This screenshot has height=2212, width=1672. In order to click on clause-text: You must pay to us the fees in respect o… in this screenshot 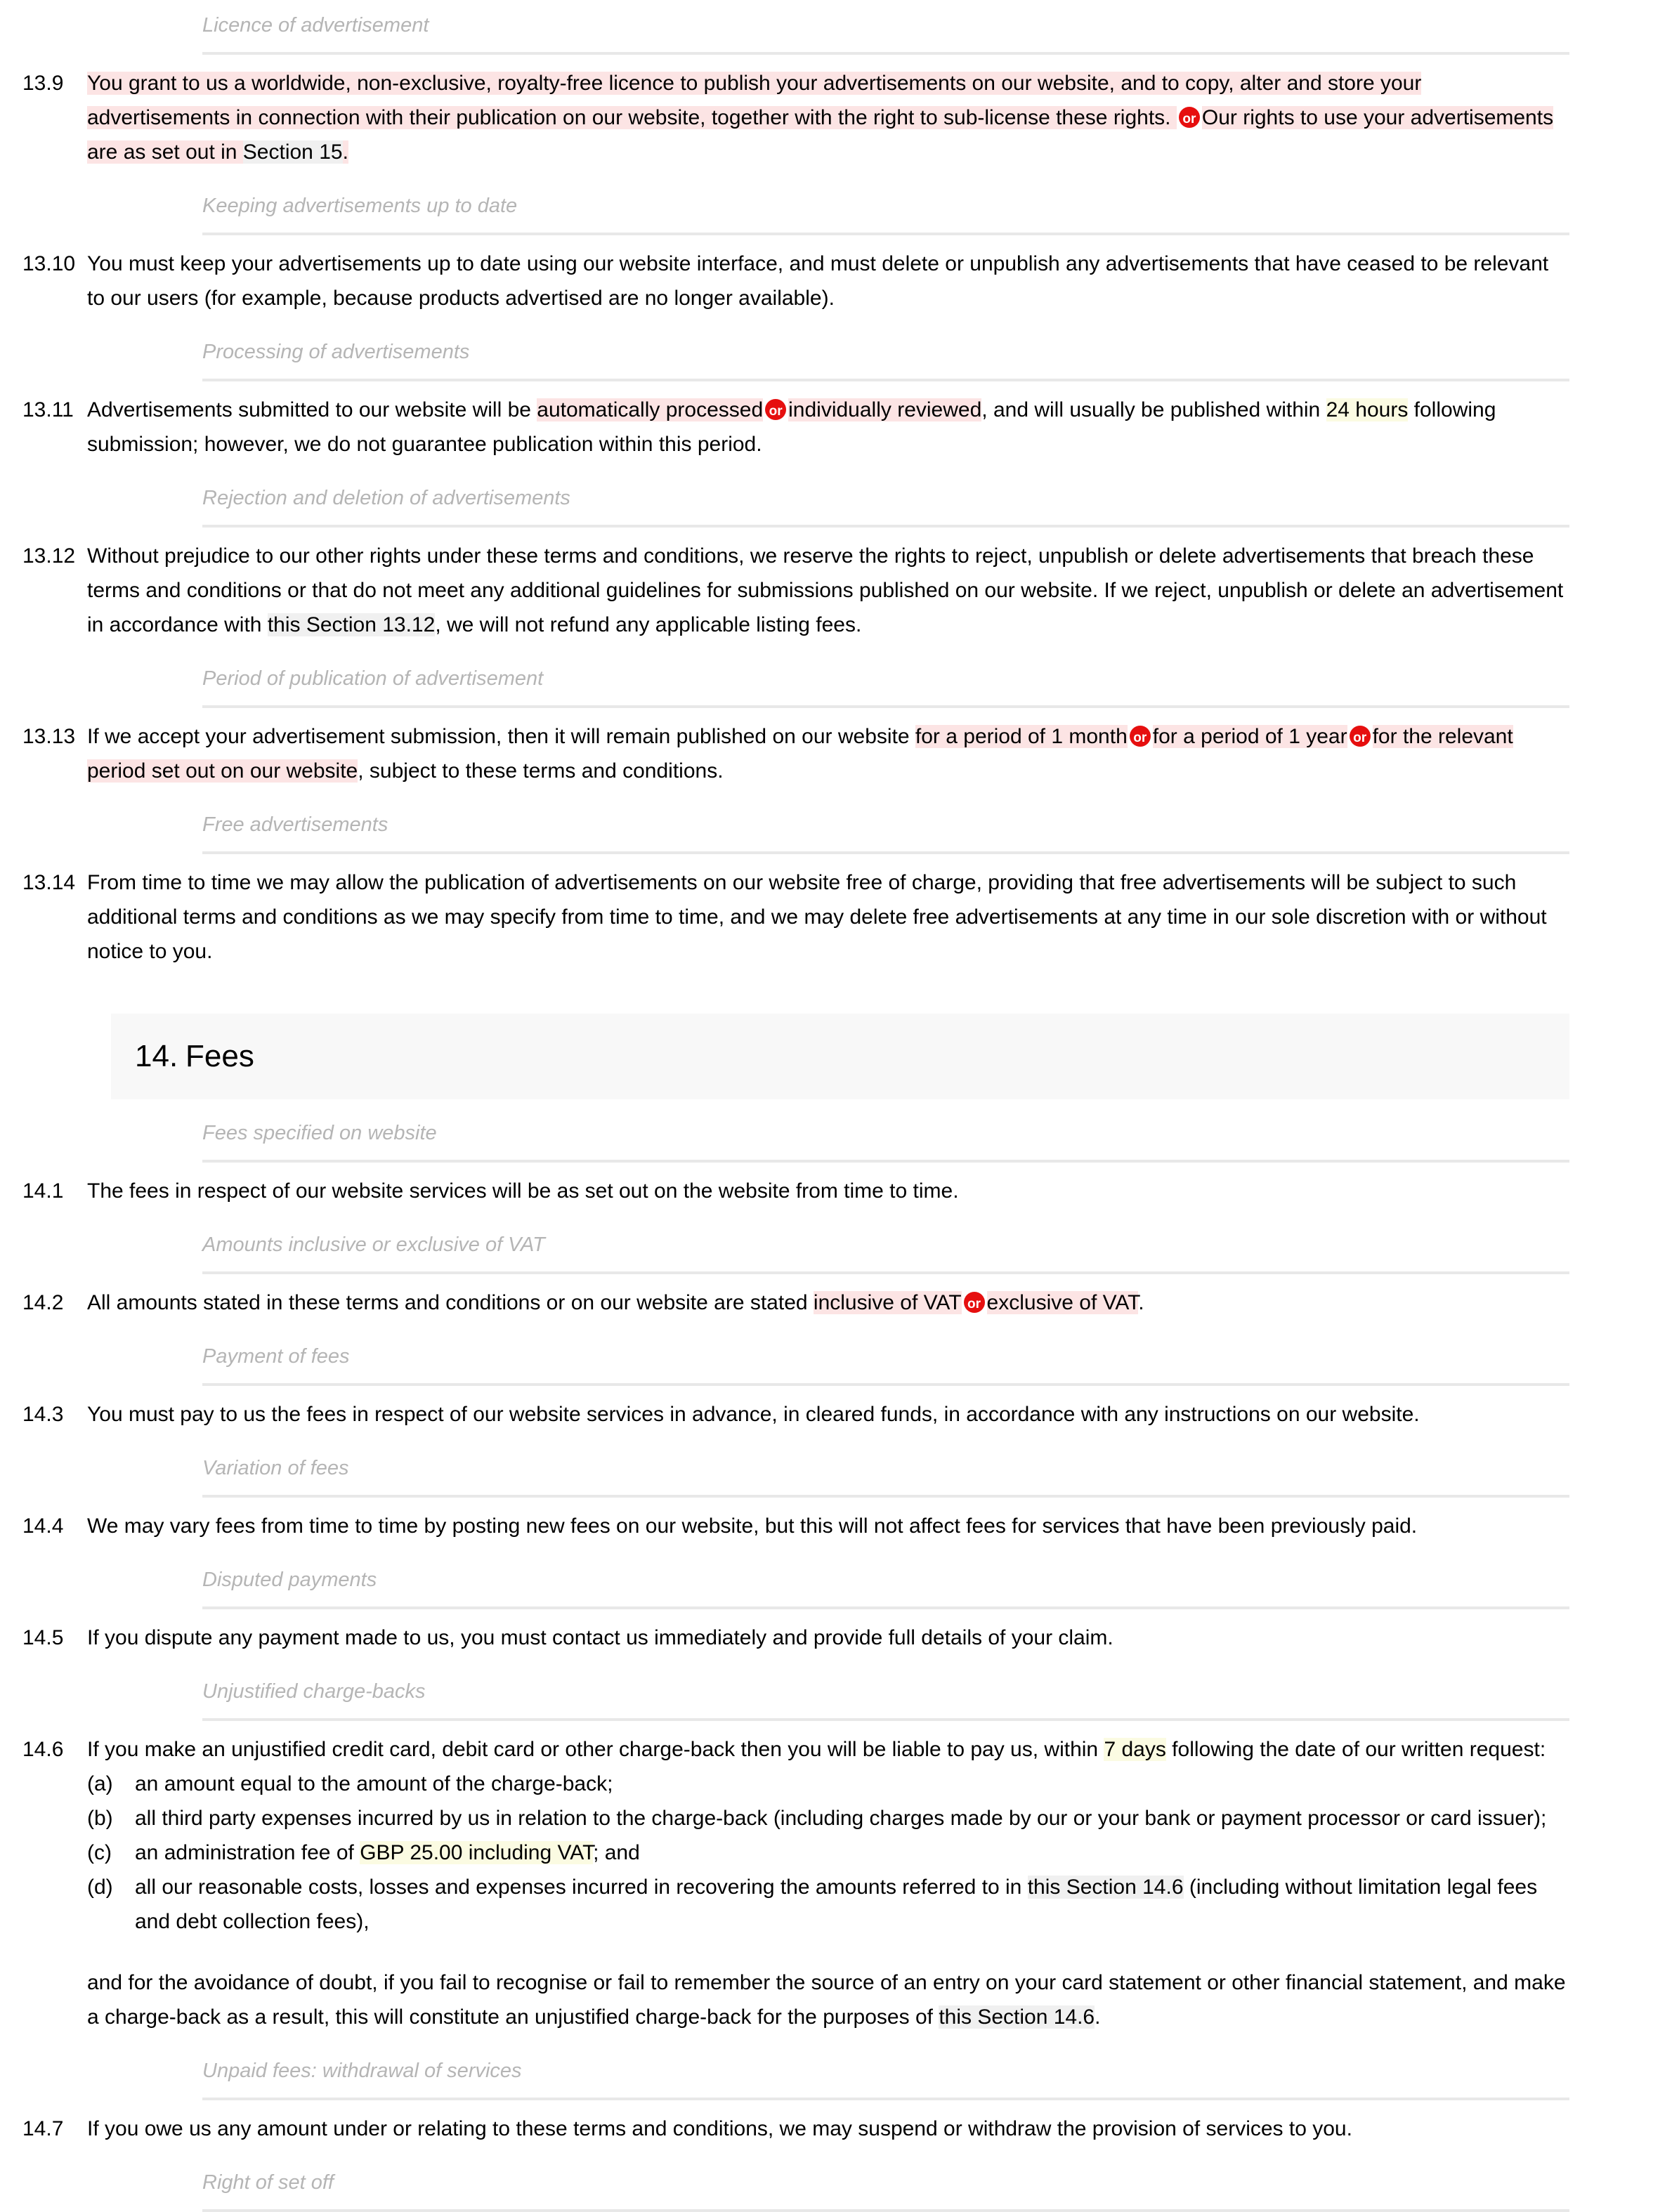, I will do `click(753, 1414)`.